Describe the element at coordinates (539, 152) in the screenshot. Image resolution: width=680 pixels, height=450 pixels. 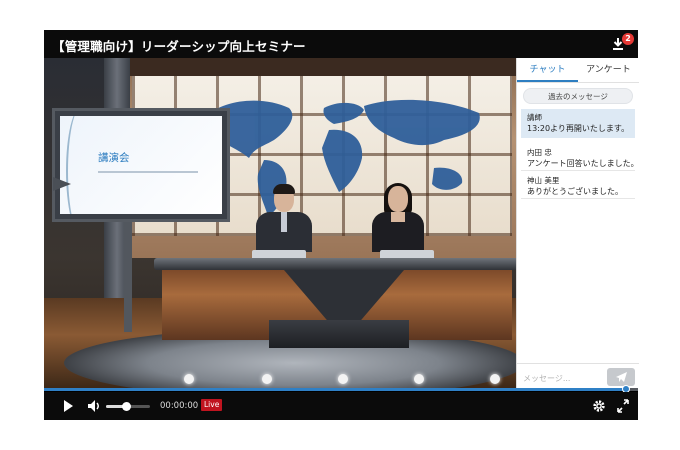
I see `message-author: 内田 忠` at that location.